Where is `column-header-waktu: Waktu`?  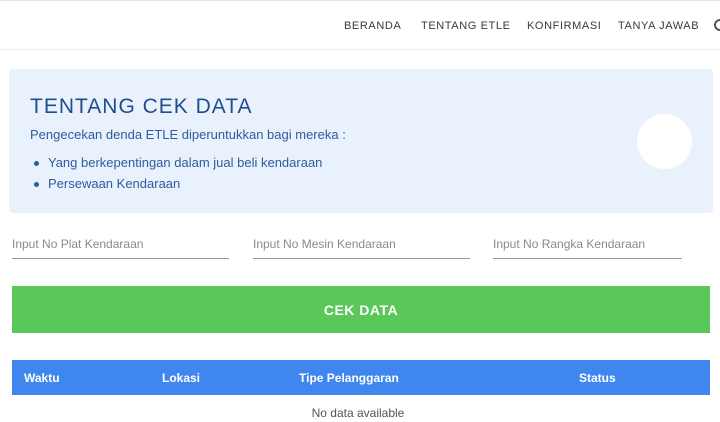
column-header-waktu: Waktu is located at coordinates (87, 377).